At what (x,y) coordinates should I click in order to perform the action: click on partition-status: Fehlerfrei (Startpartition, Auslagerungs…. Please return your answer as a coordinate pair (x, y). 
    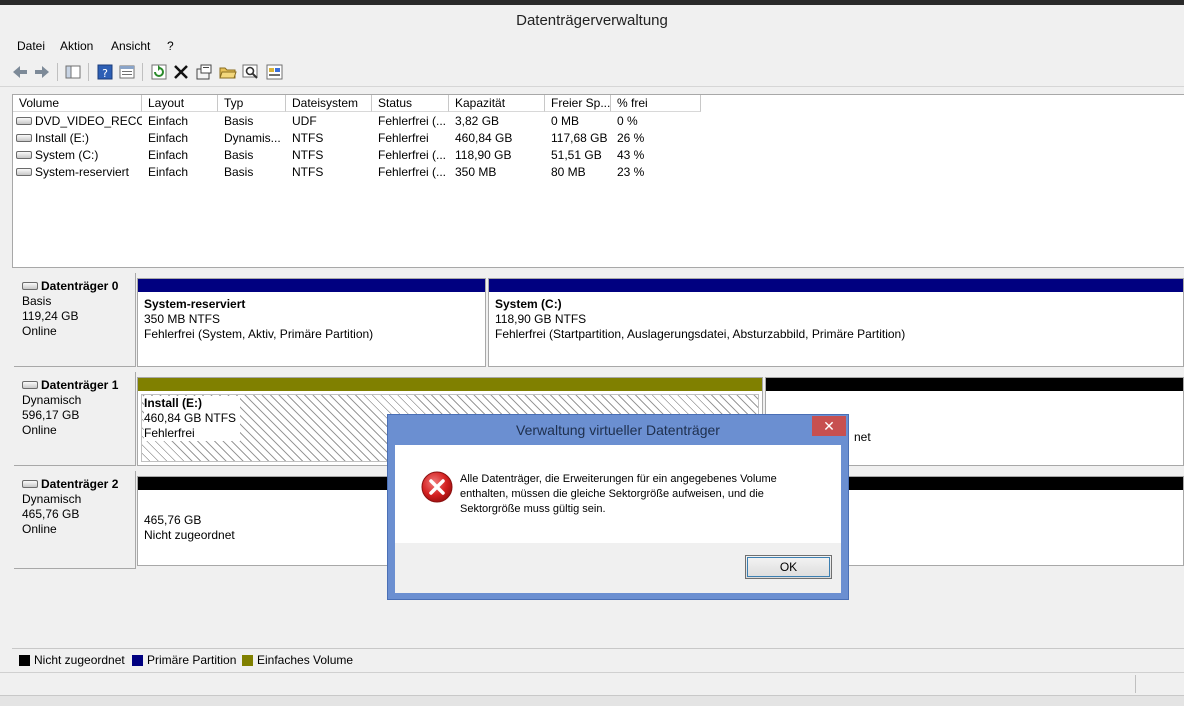
    Looking at the image, I should click on (700, 334).